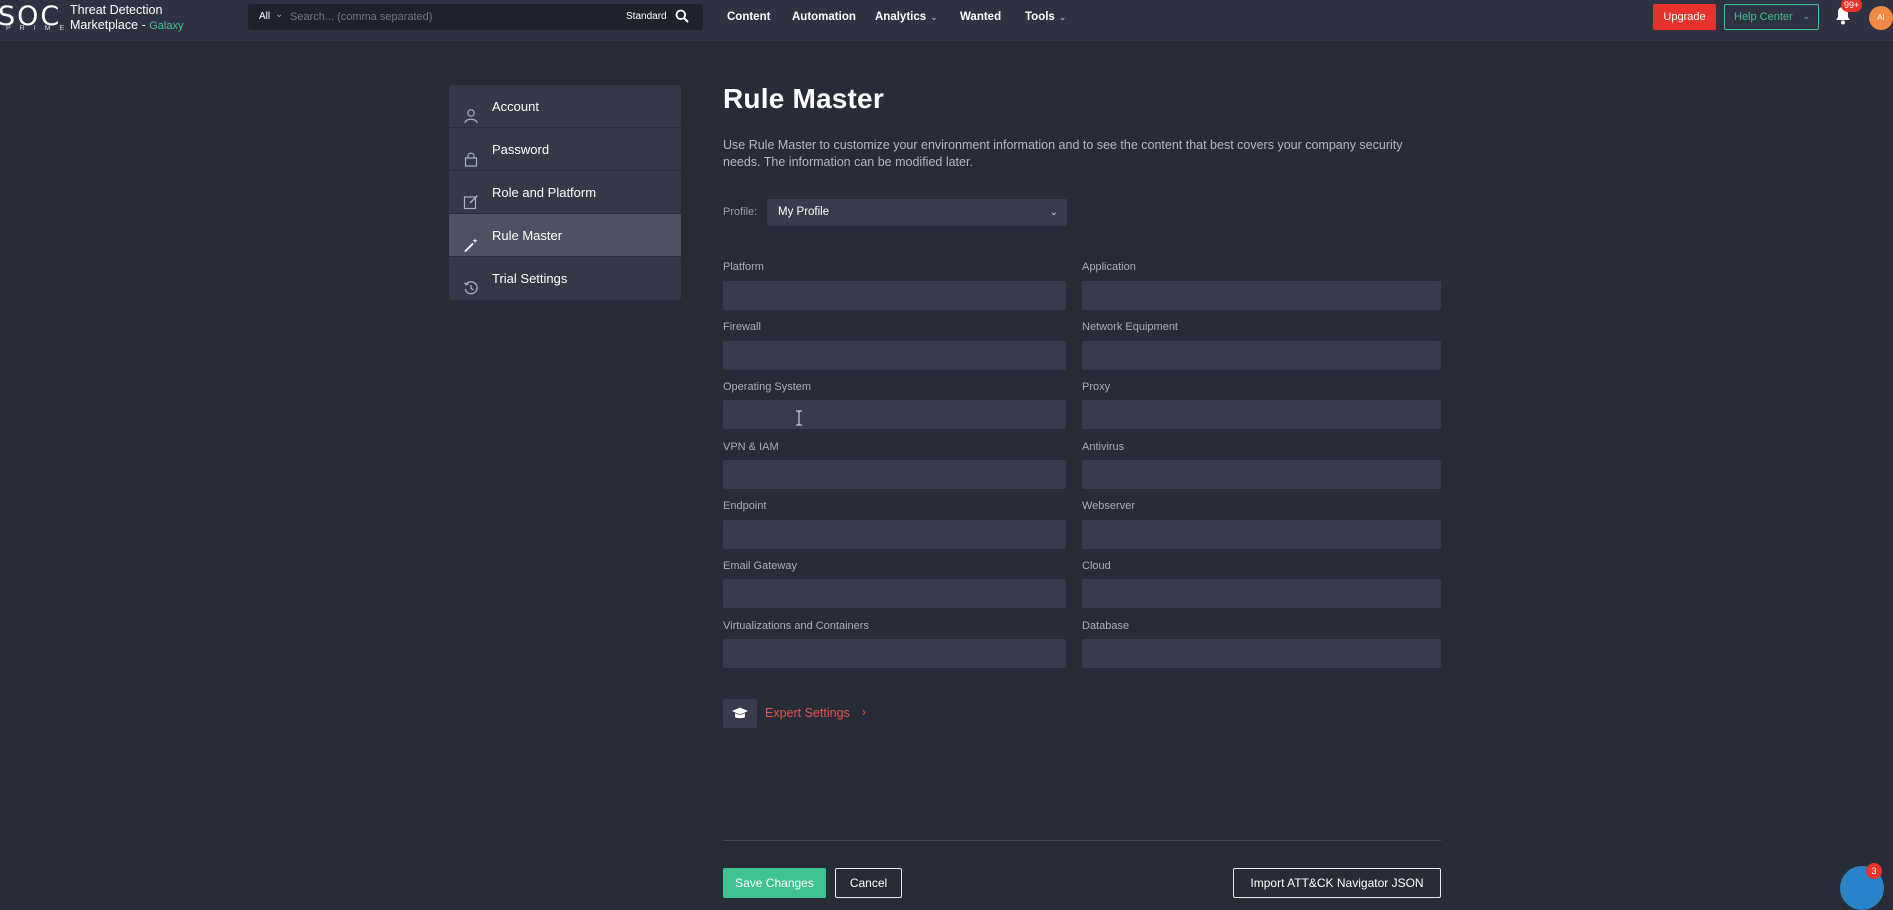 The image size is (1893, 910). Describe the element at coordinates (894, 593) in the screenshot. I see `email-gateway-input` at that location.